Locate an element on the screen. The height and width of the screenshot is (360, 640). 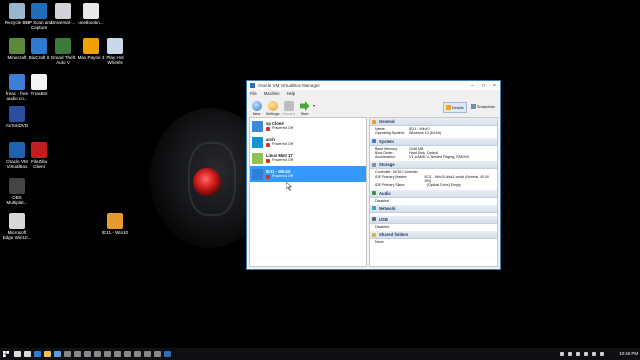
storage-title: Storage is located at coordinates (387, 165).